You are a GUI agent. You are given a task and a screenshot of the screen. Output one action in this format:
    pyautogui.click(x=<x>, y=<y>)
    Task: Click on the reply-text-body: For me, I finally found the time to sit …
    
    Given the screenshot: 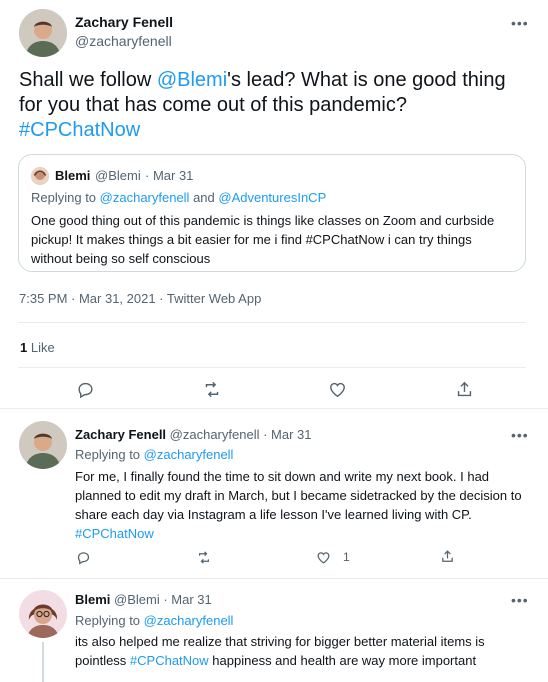 What is the action you would take?
    pyautogui.click(x=298, y=495)
    